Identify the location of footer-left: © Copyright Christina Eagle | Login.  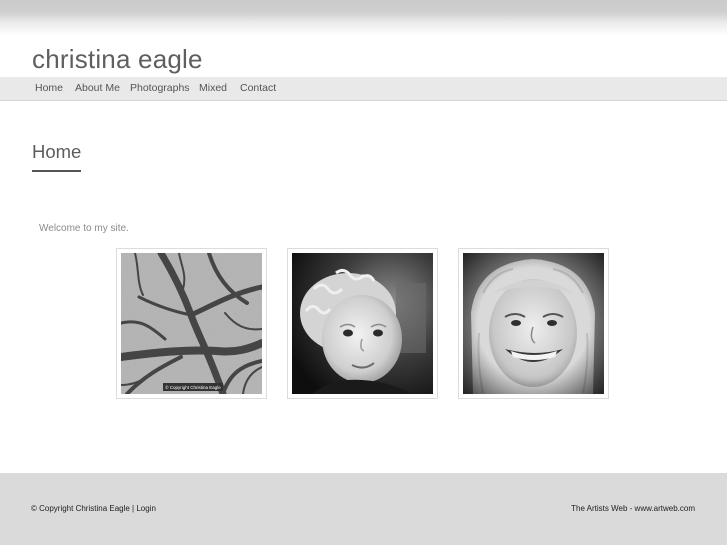
(93, 509).